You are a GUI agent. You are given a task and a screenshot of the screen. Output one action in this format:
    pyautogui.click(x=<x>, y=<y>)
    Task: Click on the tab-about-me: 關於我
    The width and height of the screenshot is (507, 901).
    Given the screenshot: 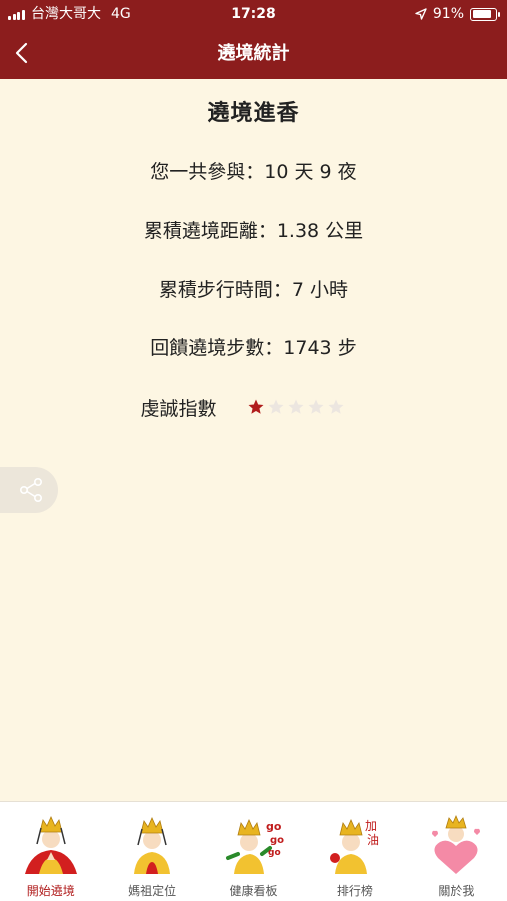 What is the action you would take?
    pyautogui.click(x=456, y=851)
    